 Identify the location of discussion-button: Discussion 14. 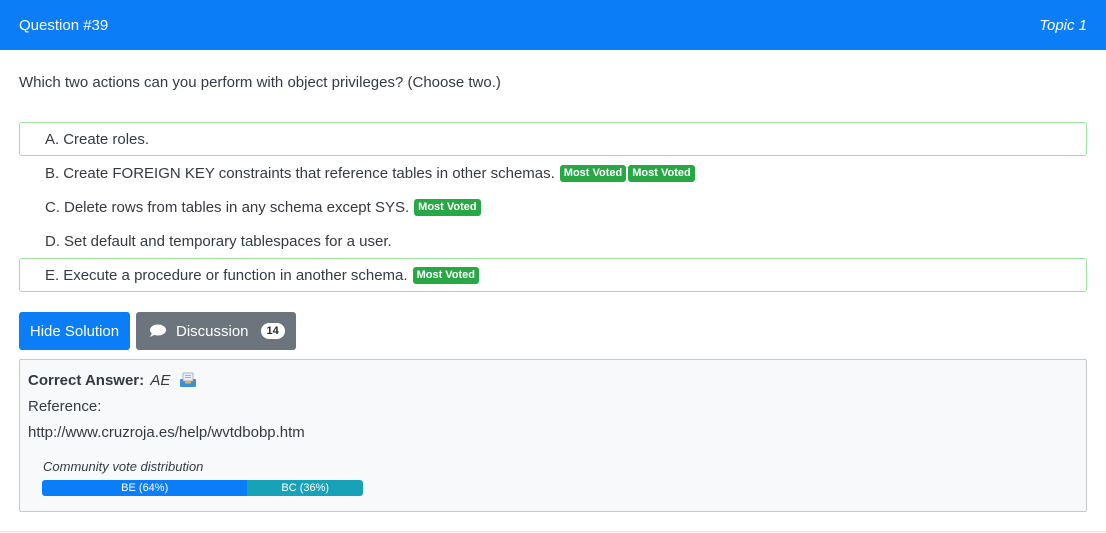
(216, 331).